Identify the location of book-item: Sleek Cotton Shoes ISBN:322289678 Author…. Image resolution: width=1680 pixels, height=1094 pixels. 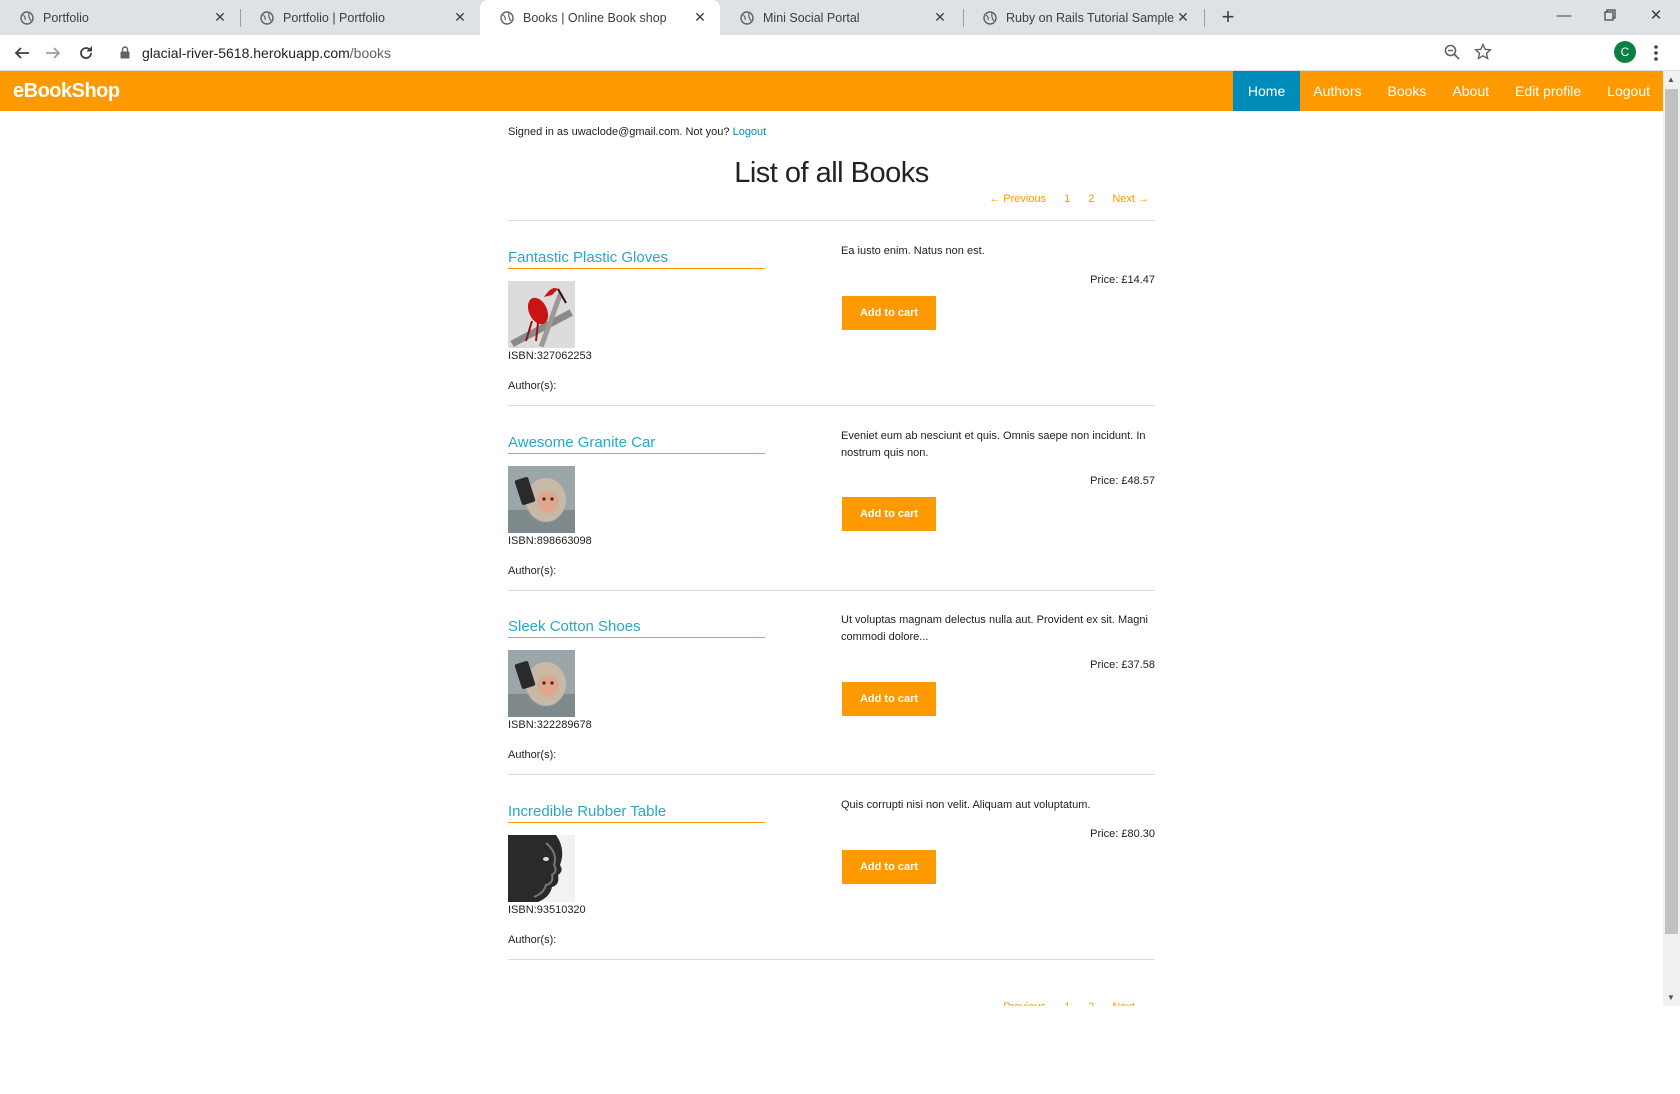
(831, 706).